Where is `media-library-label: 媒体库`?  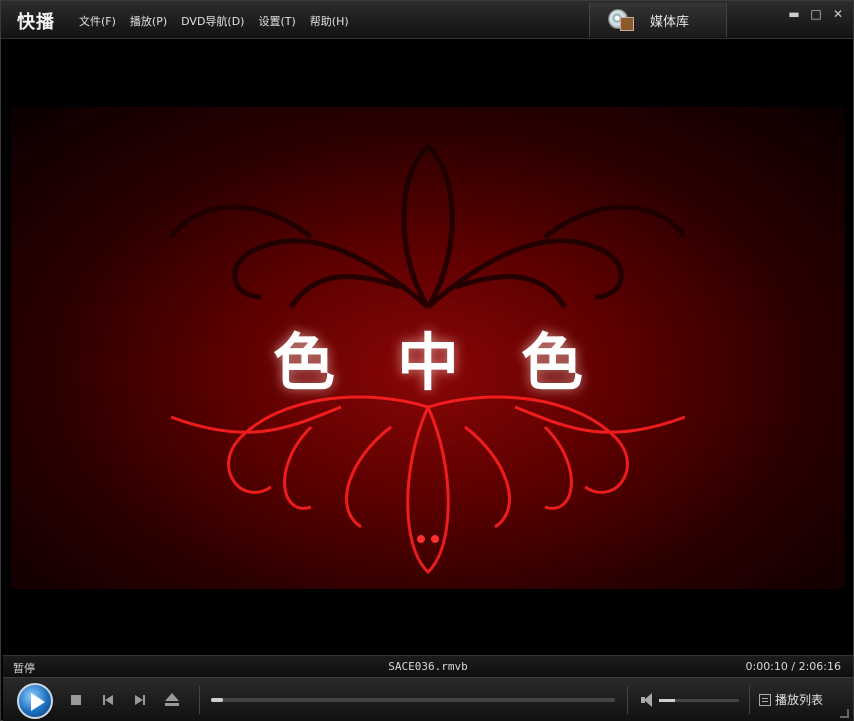
media-library-label: 媒体库 is located at coordinates (670, 22).